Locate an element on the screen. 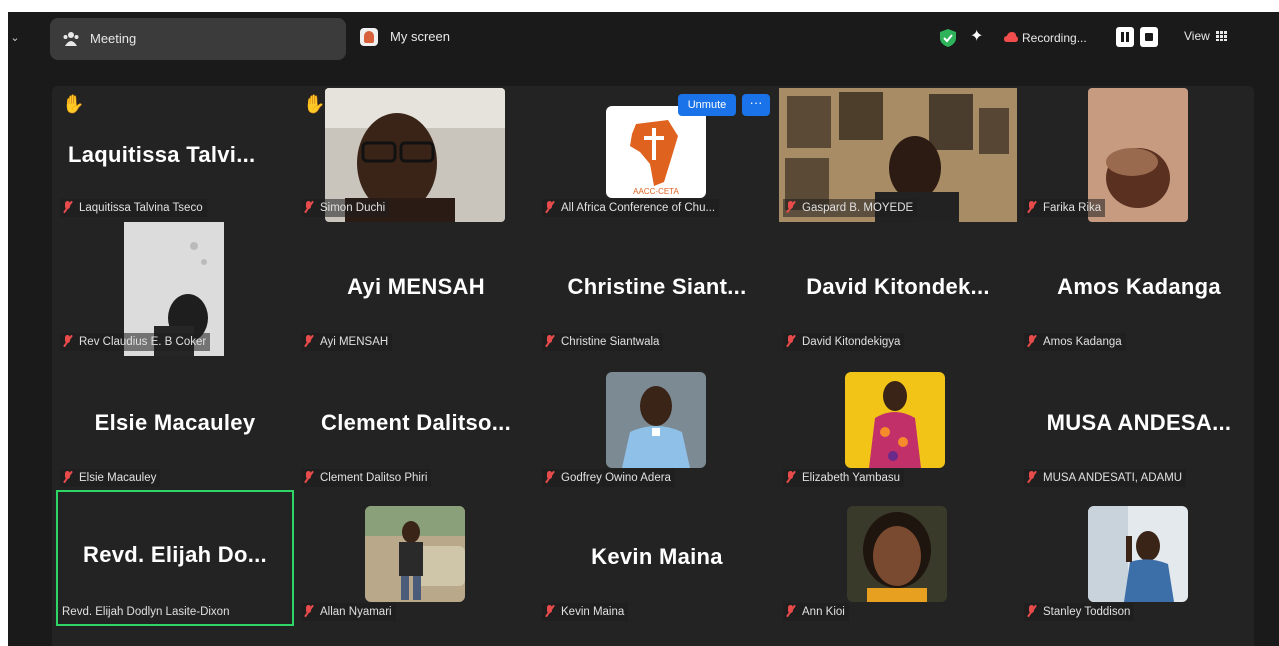 This screenshot has width=1279, height=646. sparkle-icon: ✦ is located at coordinates (979, 37).